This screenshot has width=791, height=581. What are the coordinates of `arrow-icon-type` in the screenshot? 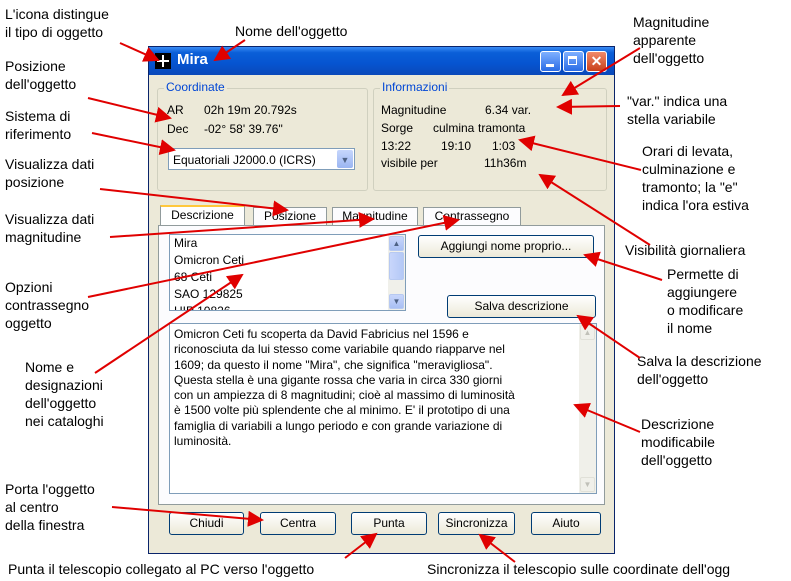 It's located at (139, 52).